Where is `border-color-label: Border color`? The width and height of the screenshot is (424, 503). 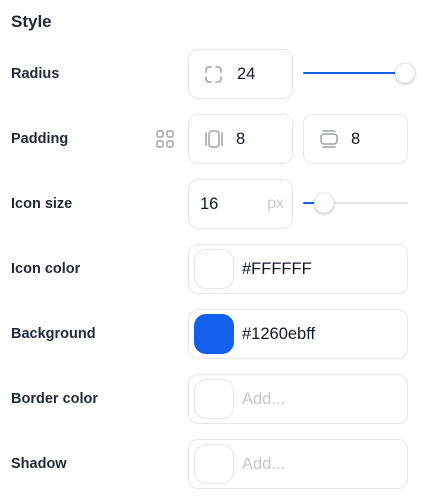
border-color-label: Border color is located at coordinates (55, 399).